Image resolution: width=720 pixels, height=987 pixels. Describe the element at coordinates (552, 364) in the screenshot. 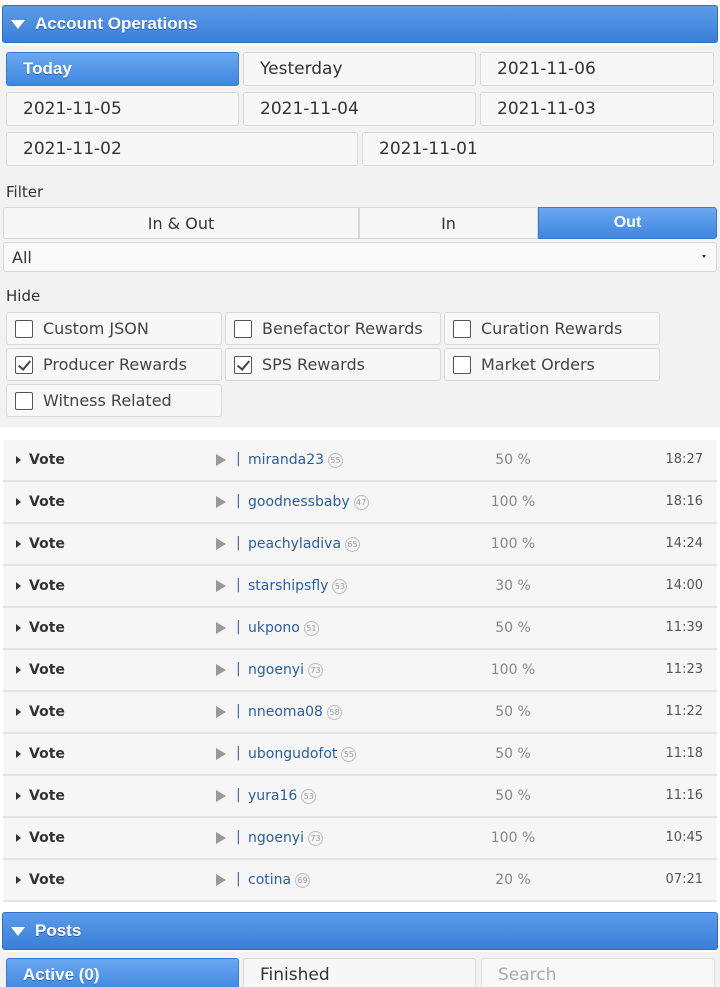

I see `hide-market-orders: Market Orders` at that location.